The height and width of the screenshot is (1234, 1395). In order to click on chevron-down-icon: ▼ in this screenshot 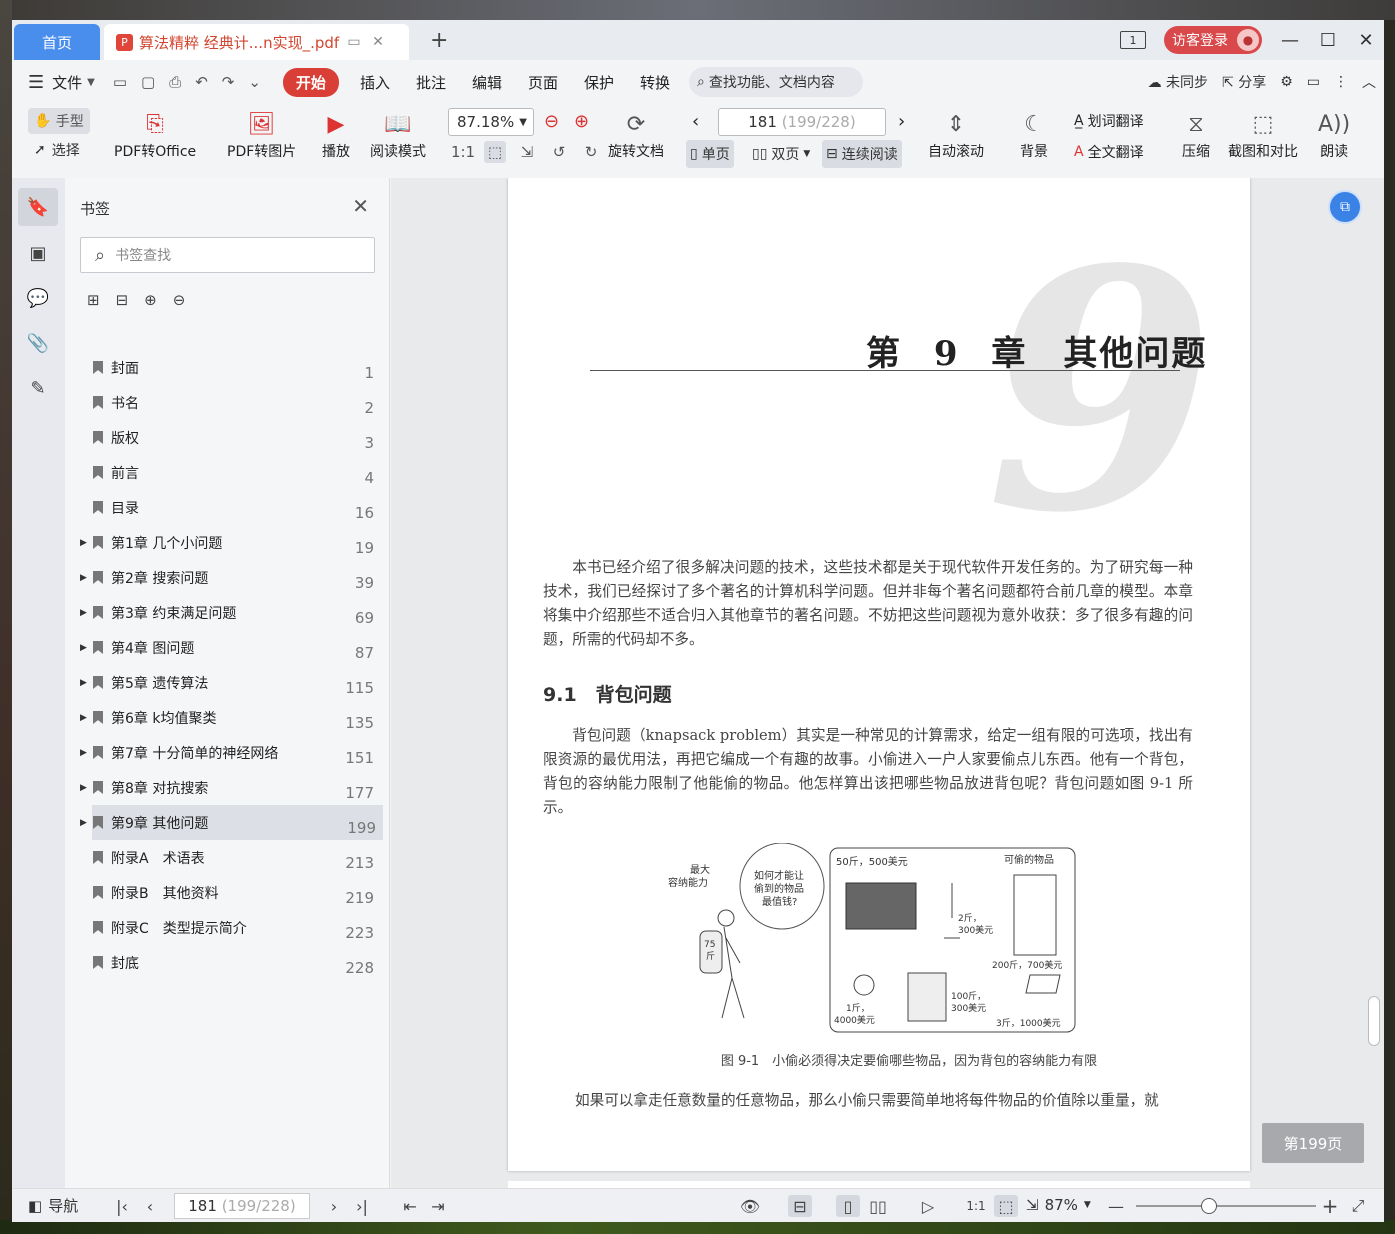, I will do `click(91, 82)`.